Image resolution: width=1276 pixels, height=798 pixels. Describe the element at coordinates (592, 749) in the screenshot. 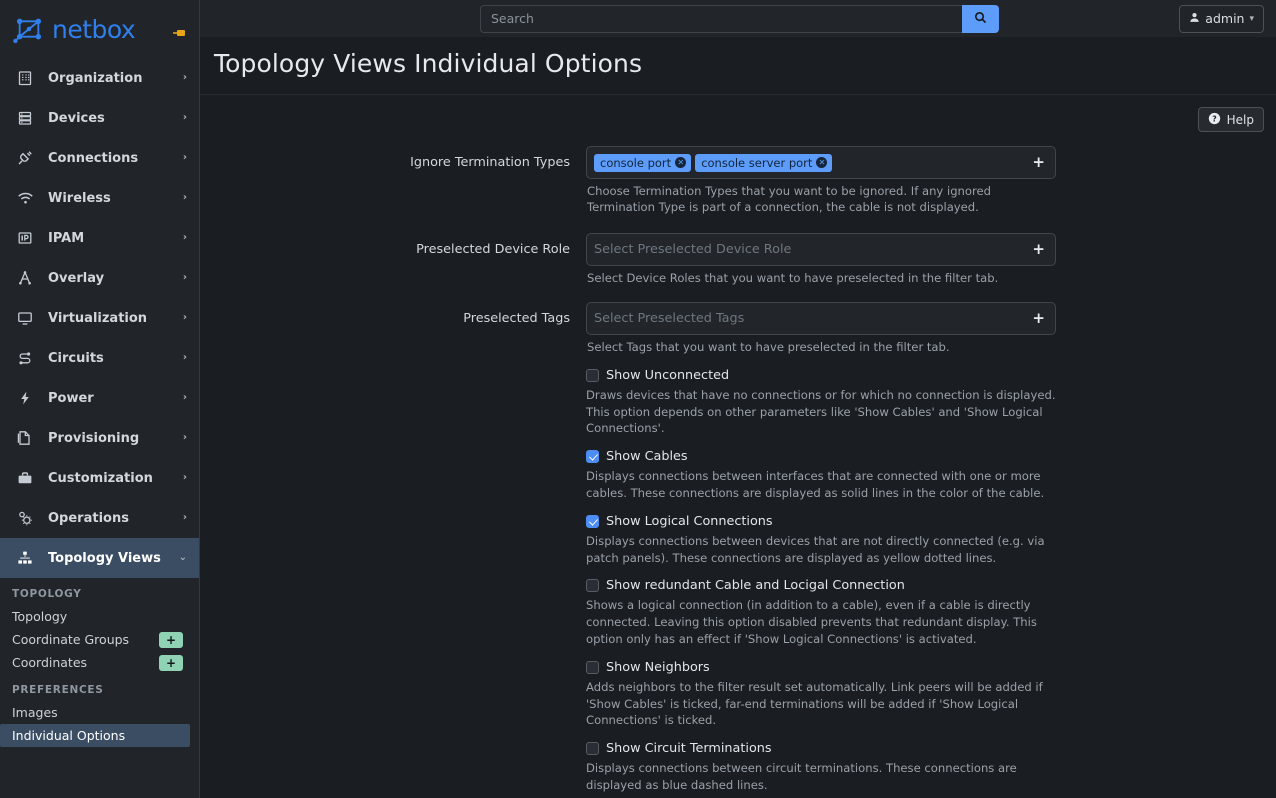

I see `show-circuit-terminations-checkbox` at that location.